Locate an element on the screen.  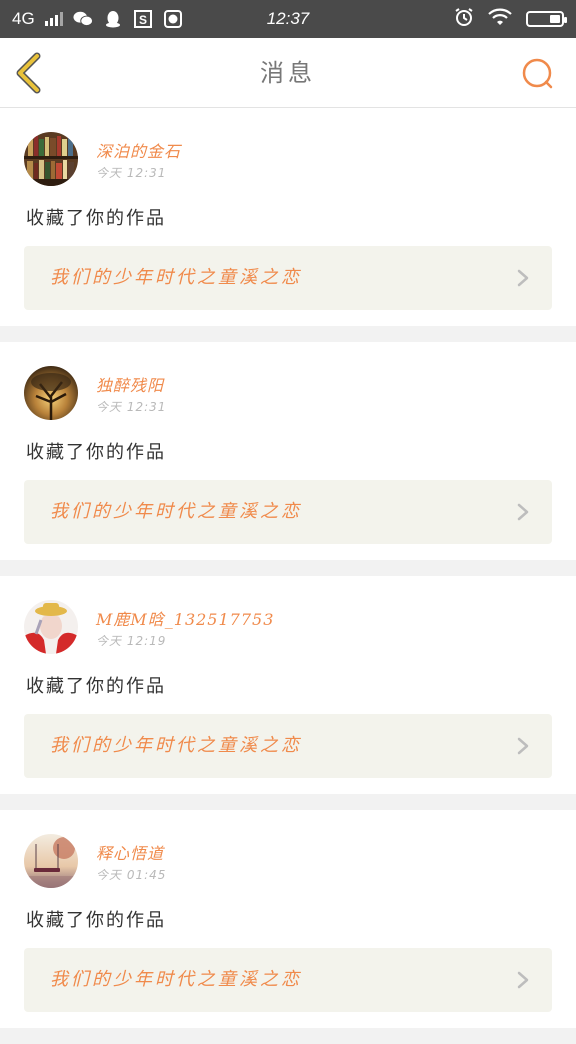
username: 深泊的金石 is located at coordinates (138, 150).